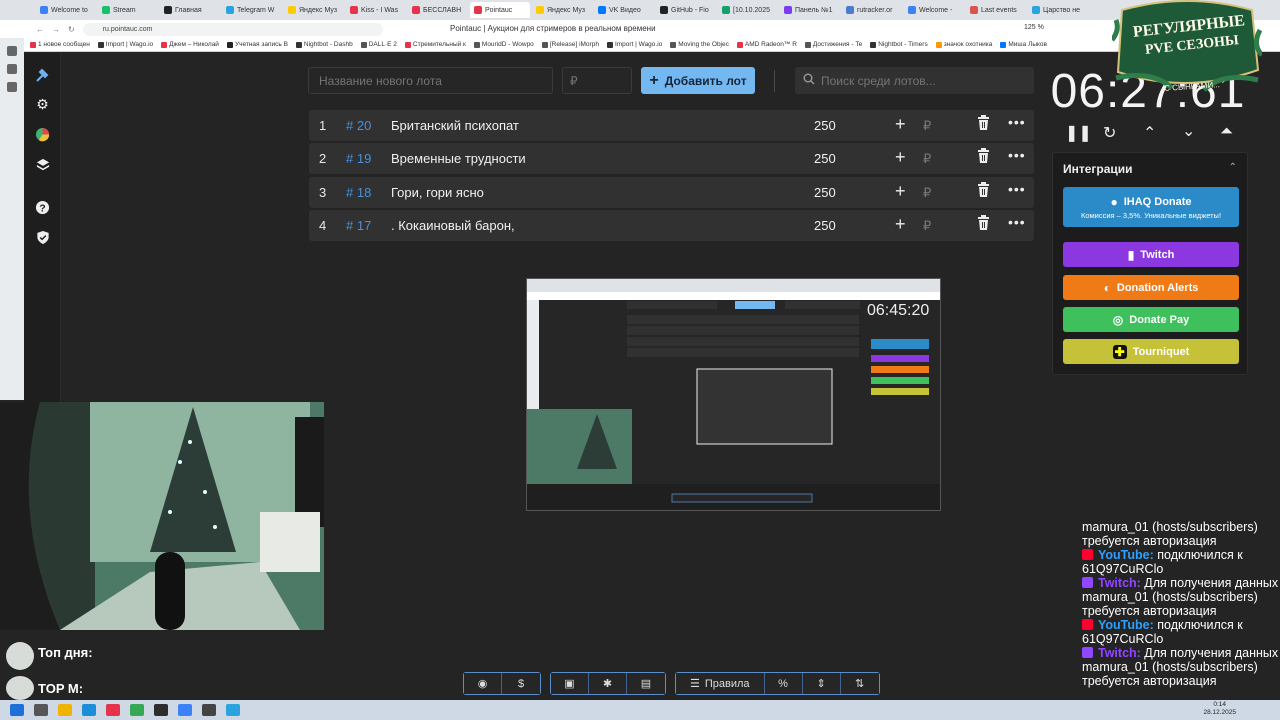  Describe the element at coordinates (42, 74) in the screenshot. I see `hammer-icon` at that location.